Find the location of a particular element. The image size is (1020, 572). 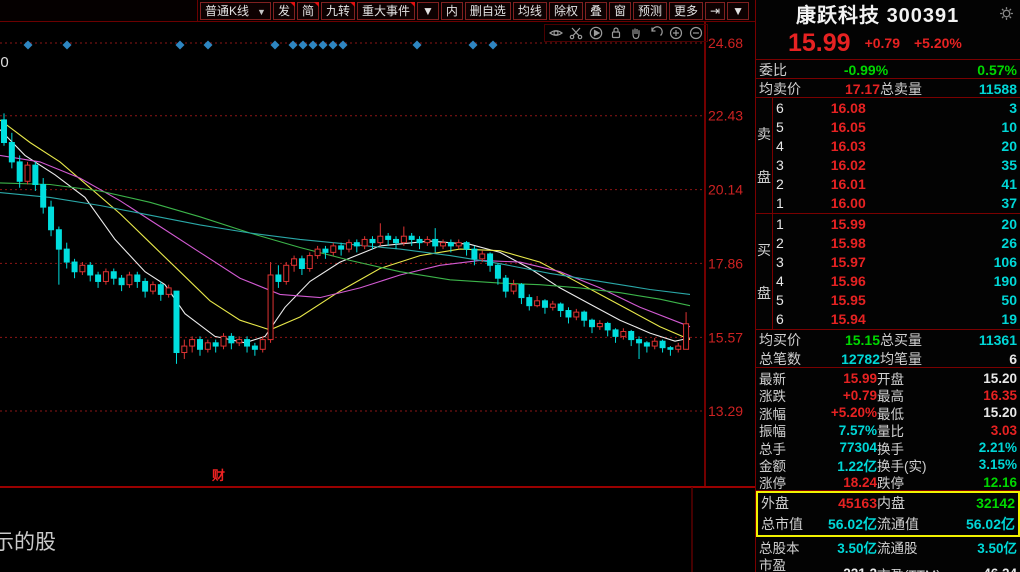

toolbar-spacer is located at coordinates (99, 10).